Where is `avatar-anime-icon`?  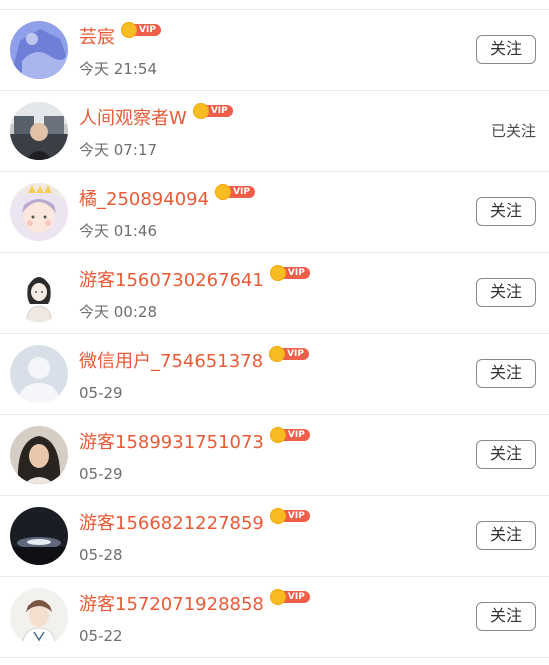
avatar-anime-icon is located at coordinates (39, 212).